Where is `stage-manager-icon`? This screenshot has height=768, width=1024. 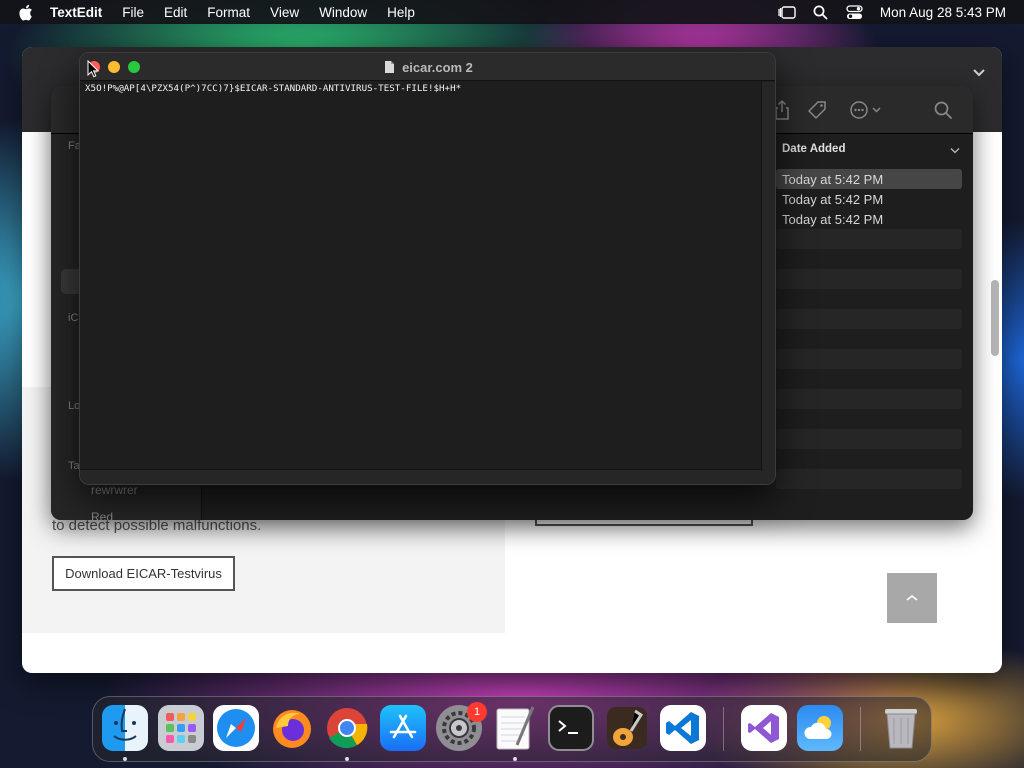
stage-manager-icon is located at coordinates (787, 12).